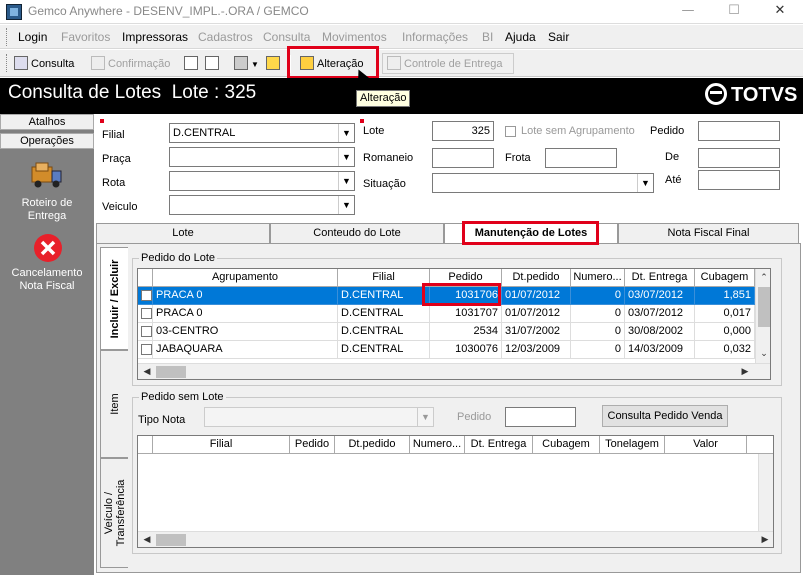 The width and height of the screenshot is (803, 575). I want to click on menu-cadastros: Cadastros, so click(225, 37).